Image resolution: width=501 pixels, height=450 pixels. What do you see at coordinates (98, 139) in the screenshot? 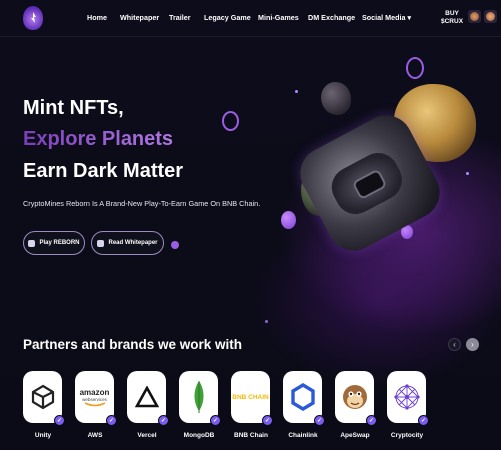
I see `hero-title-line2: Explore Planets` at bounding box center [98, 139].